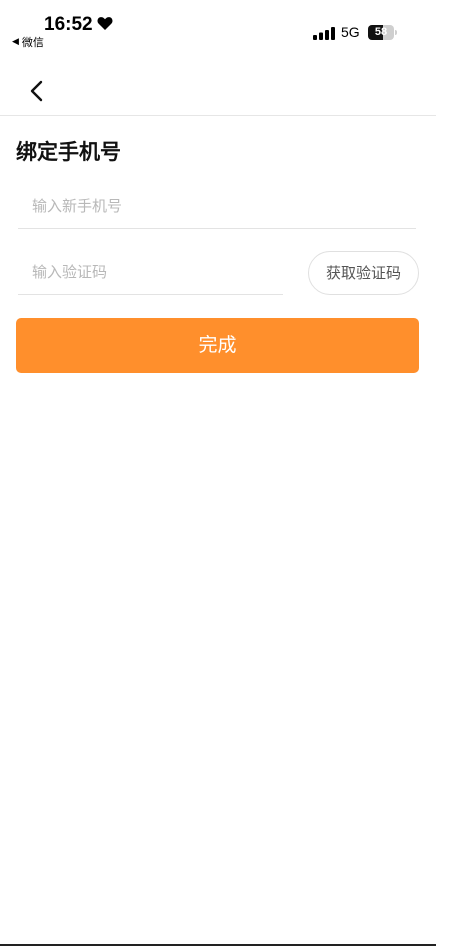 The width and height of the screenshot is (452, 948). What do you see at coordinates (218, 945) in the screenshot?
I see `home-indicator` at bounding box center [218, 945].